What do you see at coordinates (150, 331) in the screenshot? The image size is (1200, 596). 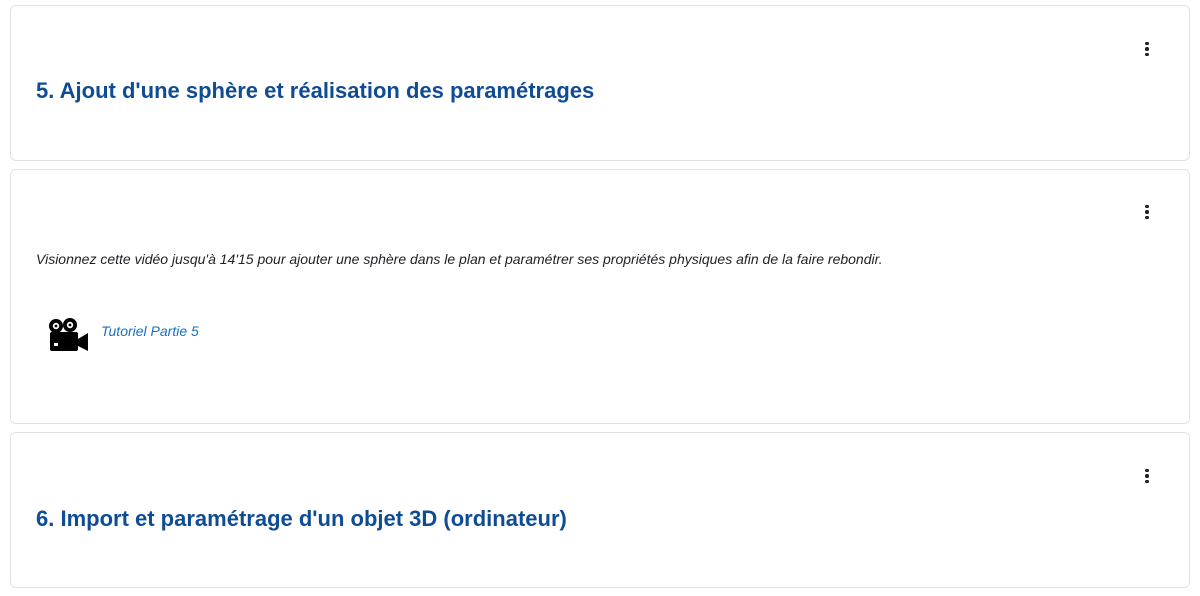 I see `tutorial-link: Tutoriel Partie 5` at bounding box center [150, 331].